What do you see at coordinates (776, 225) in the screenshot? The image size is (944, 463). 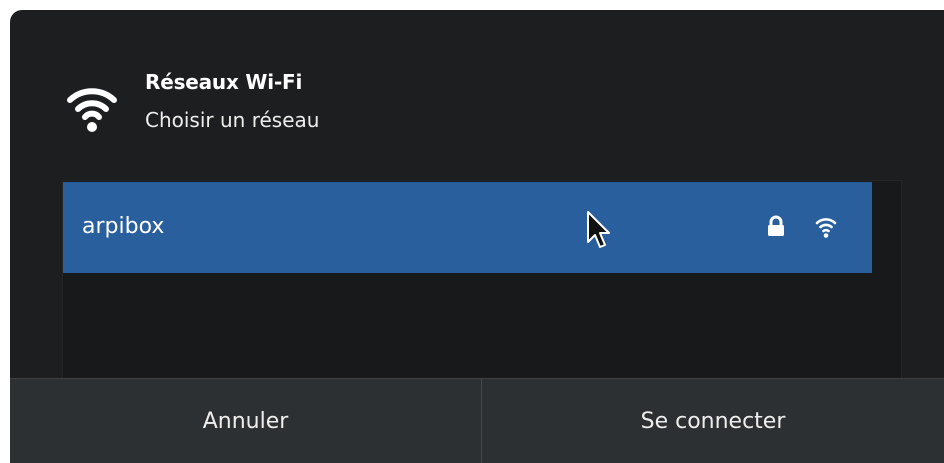 I see `lock-icon` at bounding box center [776, 225].